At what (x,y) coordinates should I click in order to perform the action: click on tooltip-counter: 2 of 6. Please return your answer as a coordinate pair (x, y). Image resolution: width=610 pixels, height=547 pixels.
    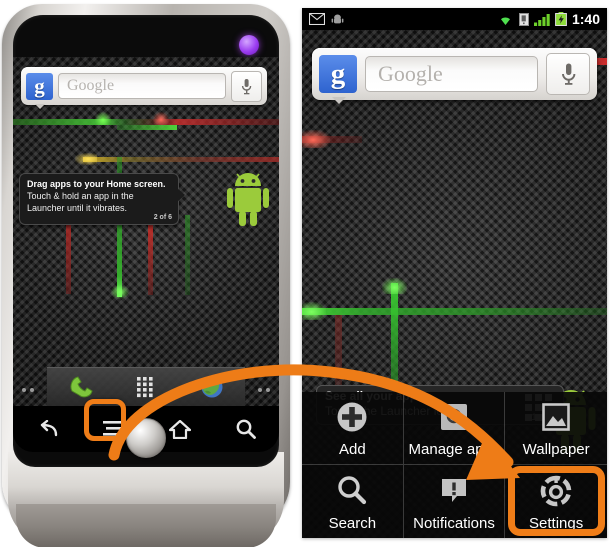
    Looking at the image, I should click on (162, 217).